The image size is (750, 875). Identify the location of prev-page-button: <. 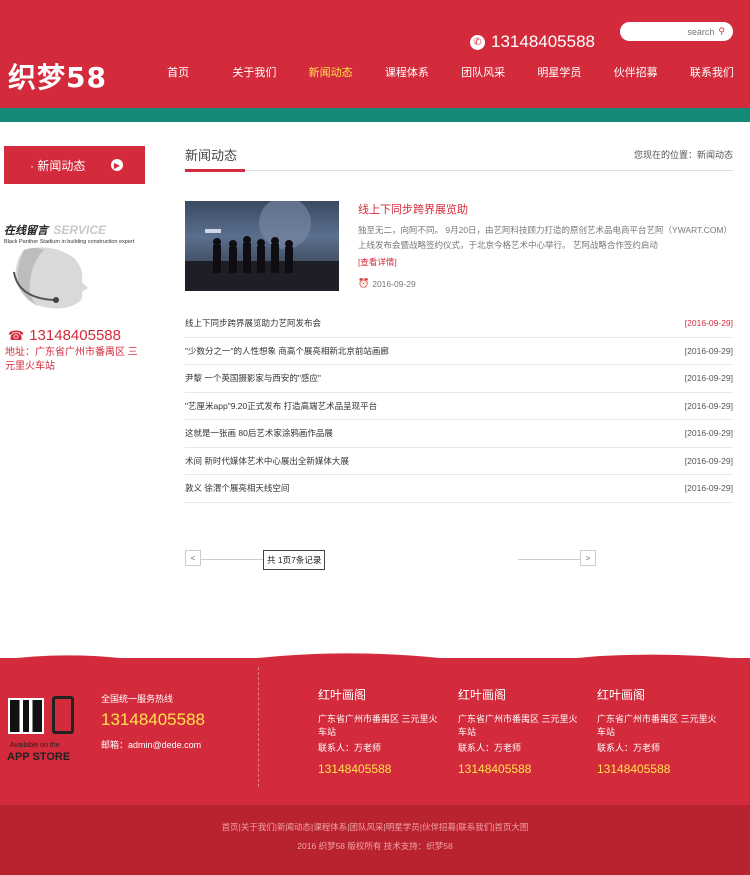
(193, 558).